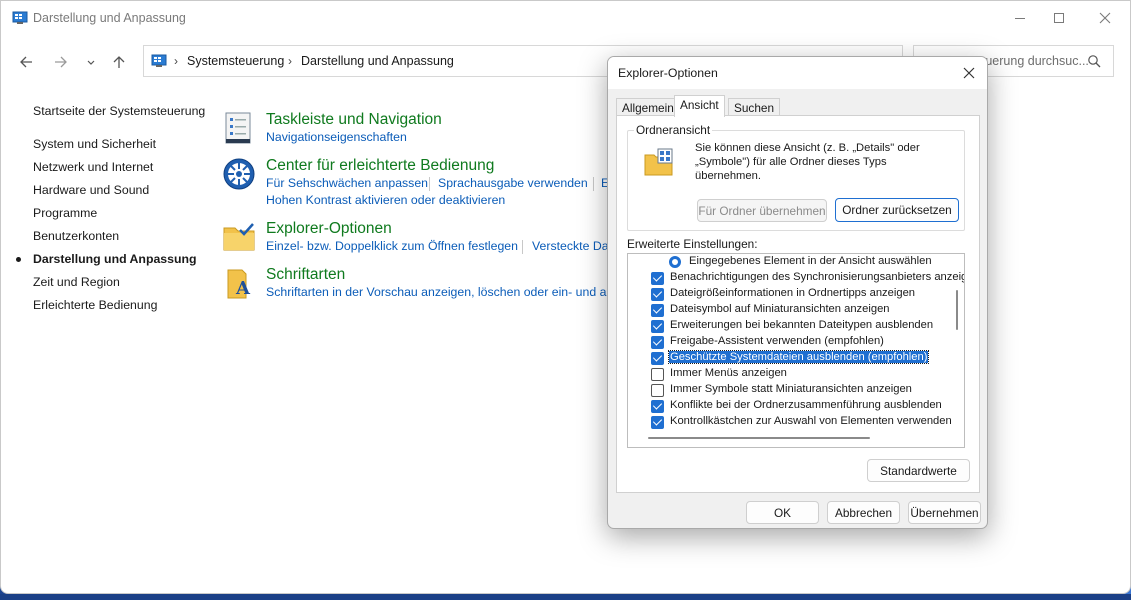 This screenshot has height=600, width=1131. Describe the element at coordinates (782, 512) in the screenshot. I see `ok-button: OK` at that location.